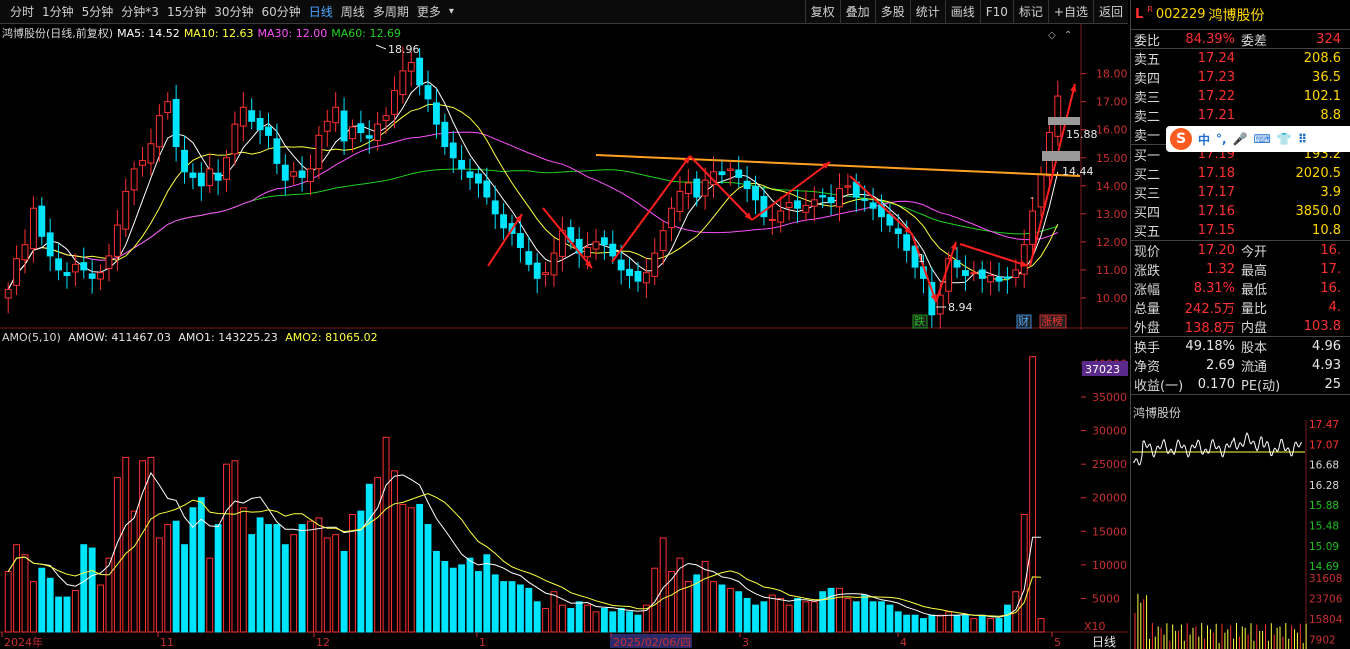 This screenshot has width=1350, height=649. What do you see at coordinates (366, 33) in the screenshot?
I see `ma60-label: MA60: 12.69` at bounding box center [366, 33].